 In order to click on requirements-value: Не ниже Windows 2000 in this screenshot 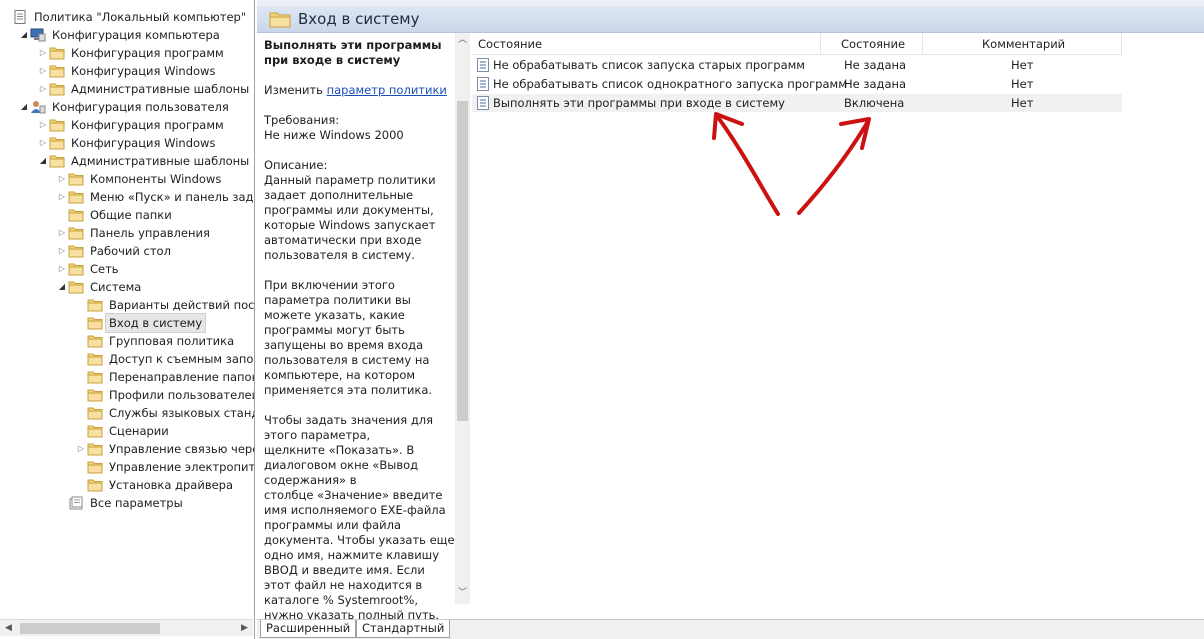, I will do `click(334, 135)`.